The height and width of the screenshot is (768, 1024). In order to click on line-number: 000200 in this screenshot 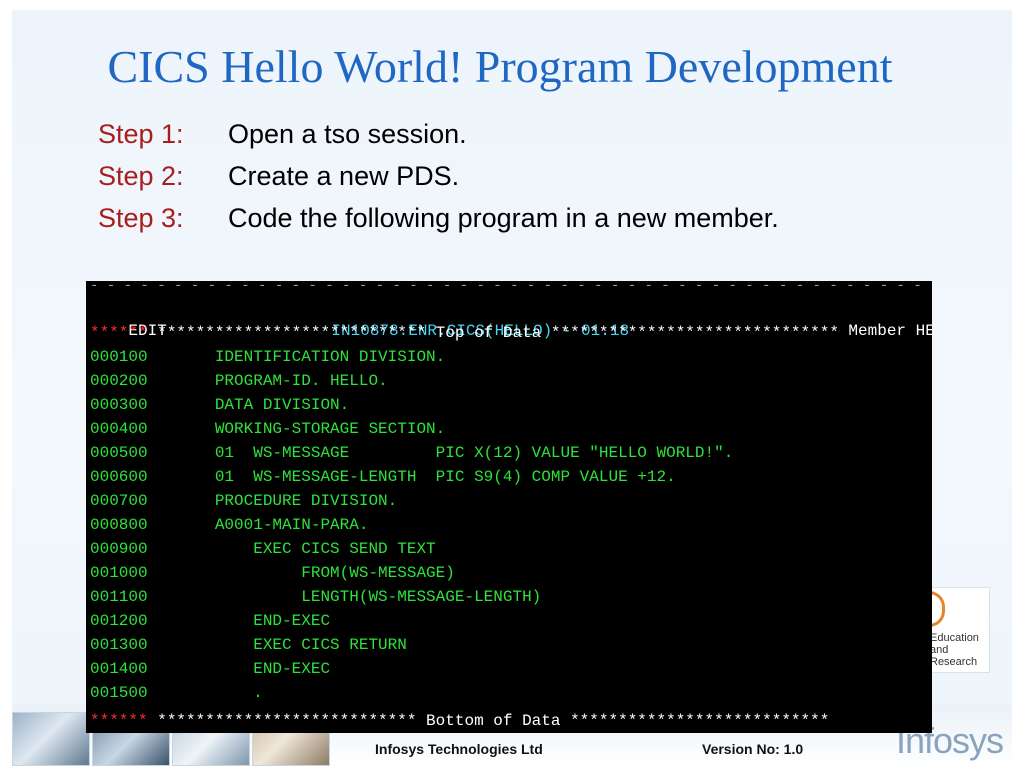, I will do `click(119, 381)`.